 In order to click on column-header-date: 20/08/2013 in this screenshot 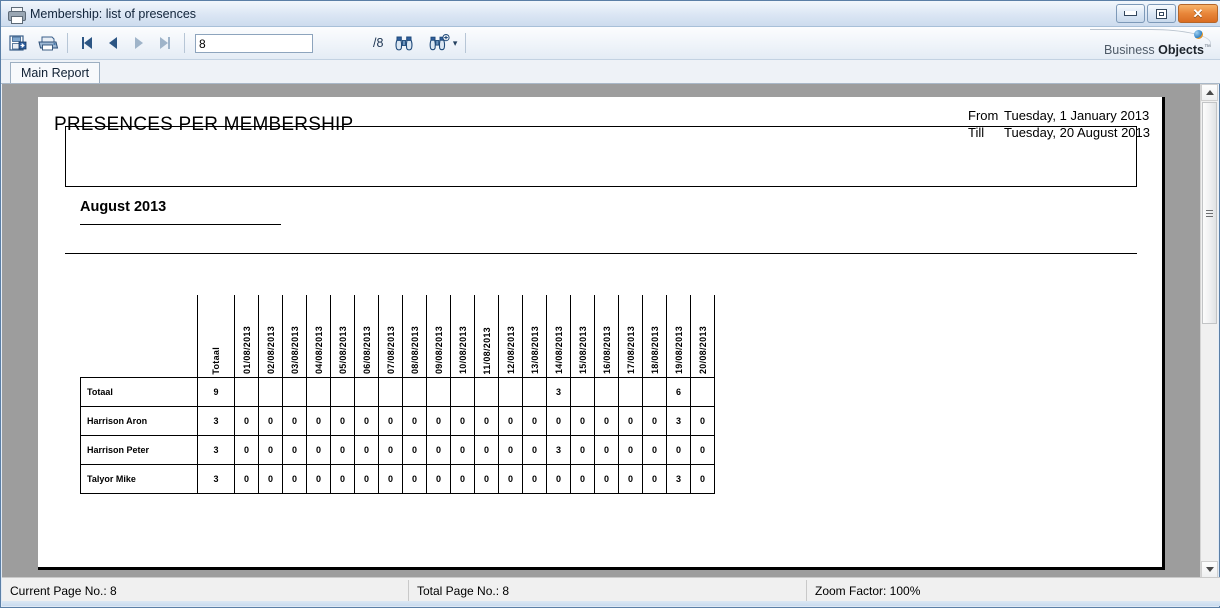, I will do `click(702, 336)`.